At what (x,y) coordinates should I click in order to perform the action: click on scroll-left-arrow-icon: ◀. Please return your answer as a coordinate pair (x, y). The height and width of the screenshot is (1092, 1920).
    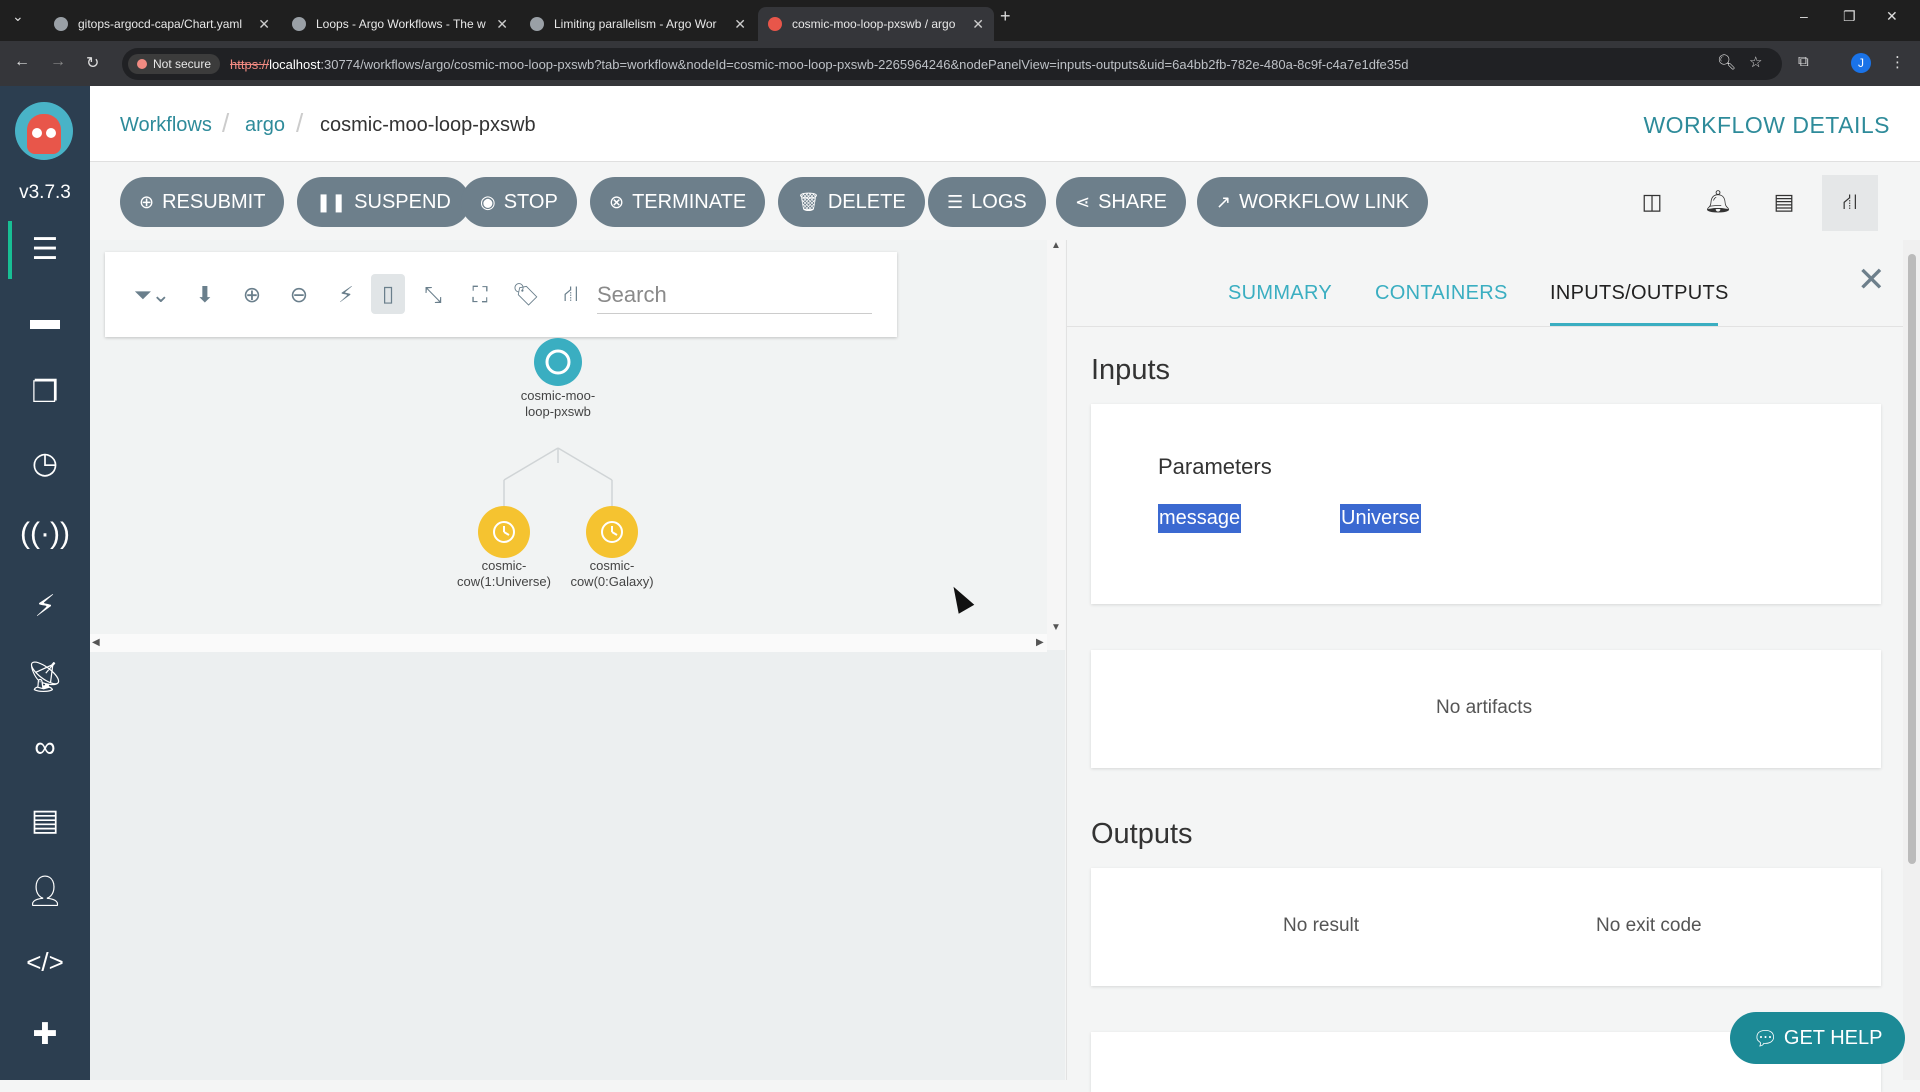
    Looking at the image, I should click on (96, 642).